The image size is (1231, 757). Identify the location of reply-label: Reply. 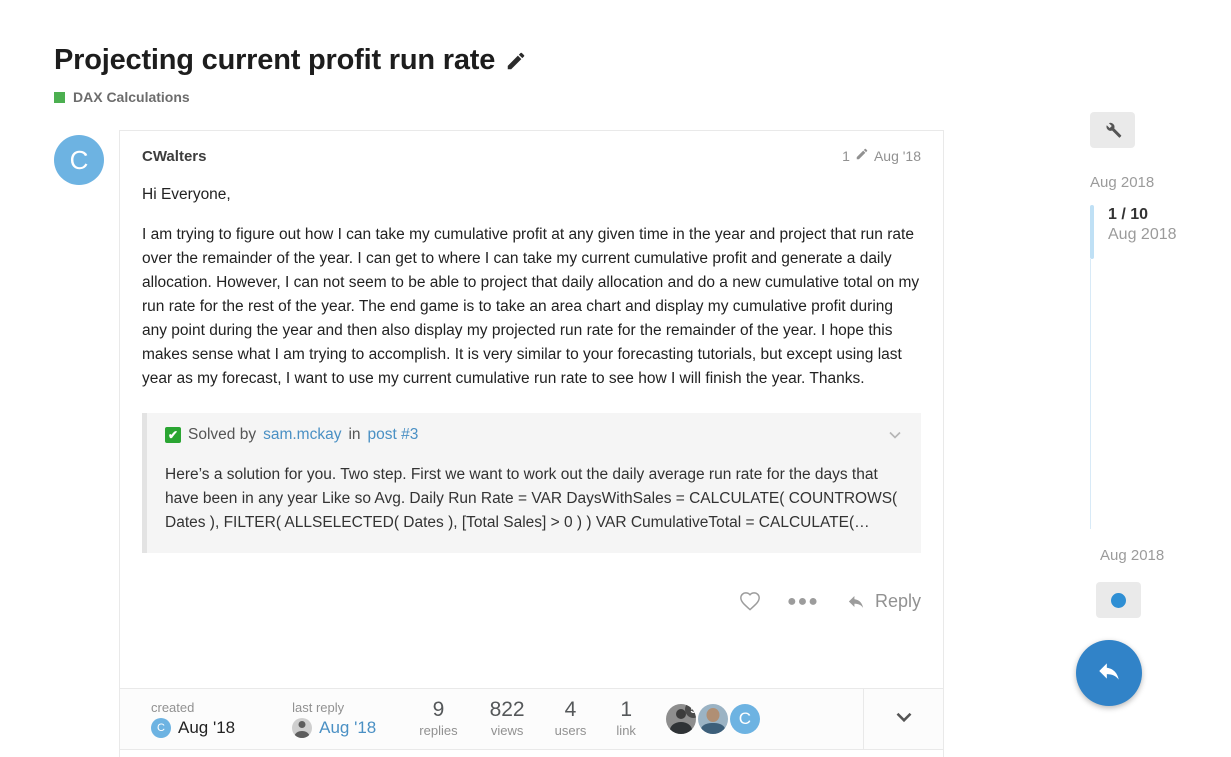
(897, 601).